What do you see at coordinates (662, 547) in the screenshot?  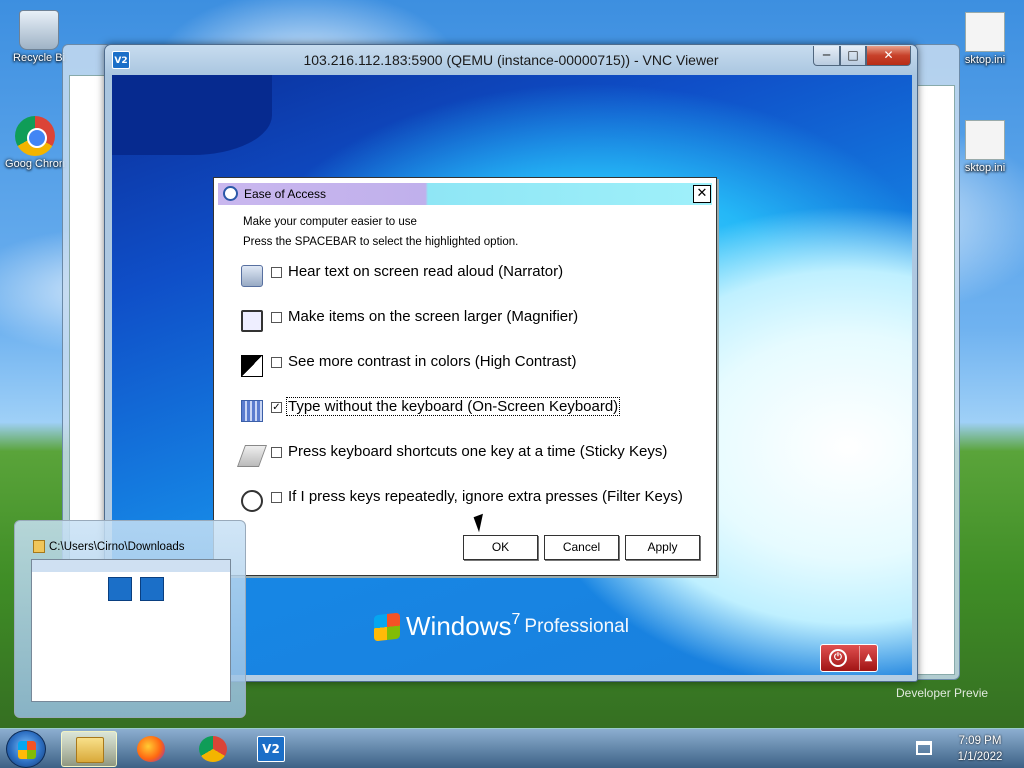 I see `apply-button: Apply` at bounding box center [662, 547].